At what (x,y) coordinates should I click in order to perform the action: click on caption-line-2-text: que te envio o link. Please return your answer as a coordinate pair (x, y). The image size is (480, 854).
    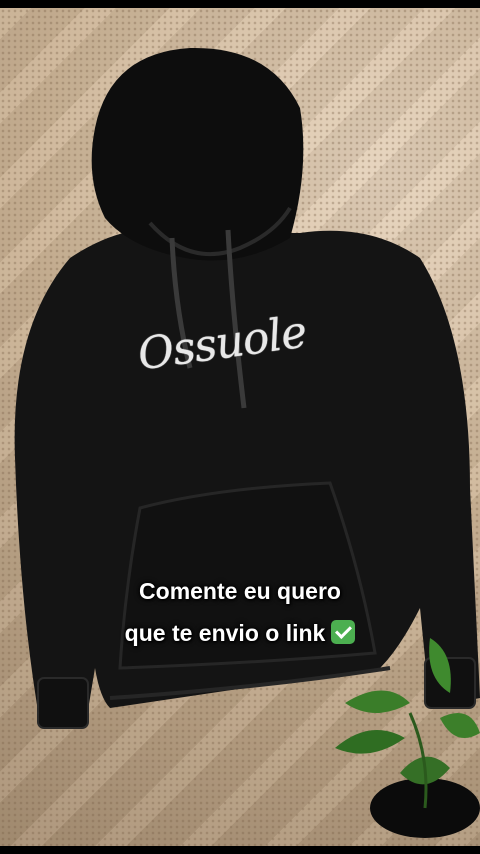
    Looking at the image, I should click on (225, 633).